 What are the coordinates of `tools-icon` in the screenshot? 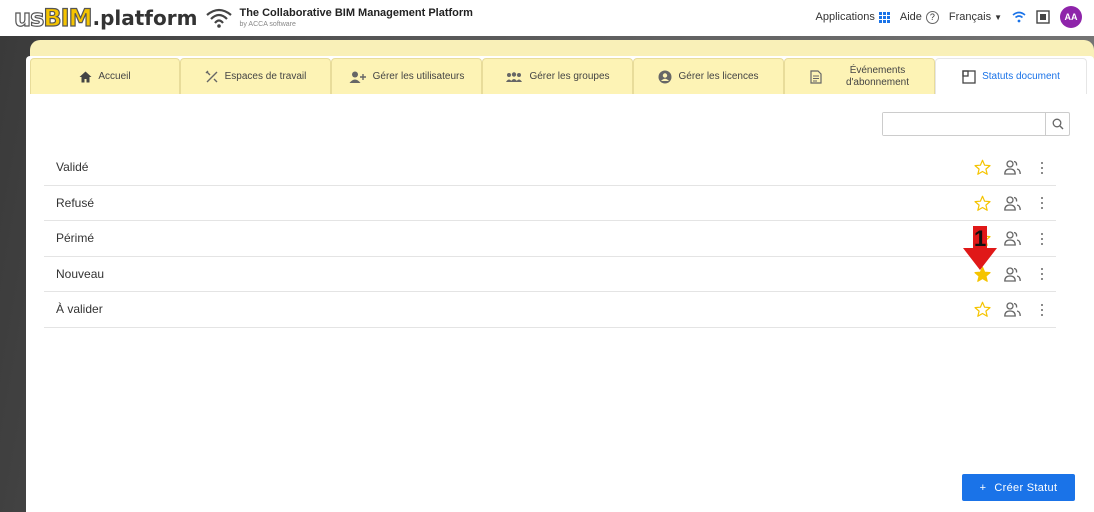 It's located at (211, 76).